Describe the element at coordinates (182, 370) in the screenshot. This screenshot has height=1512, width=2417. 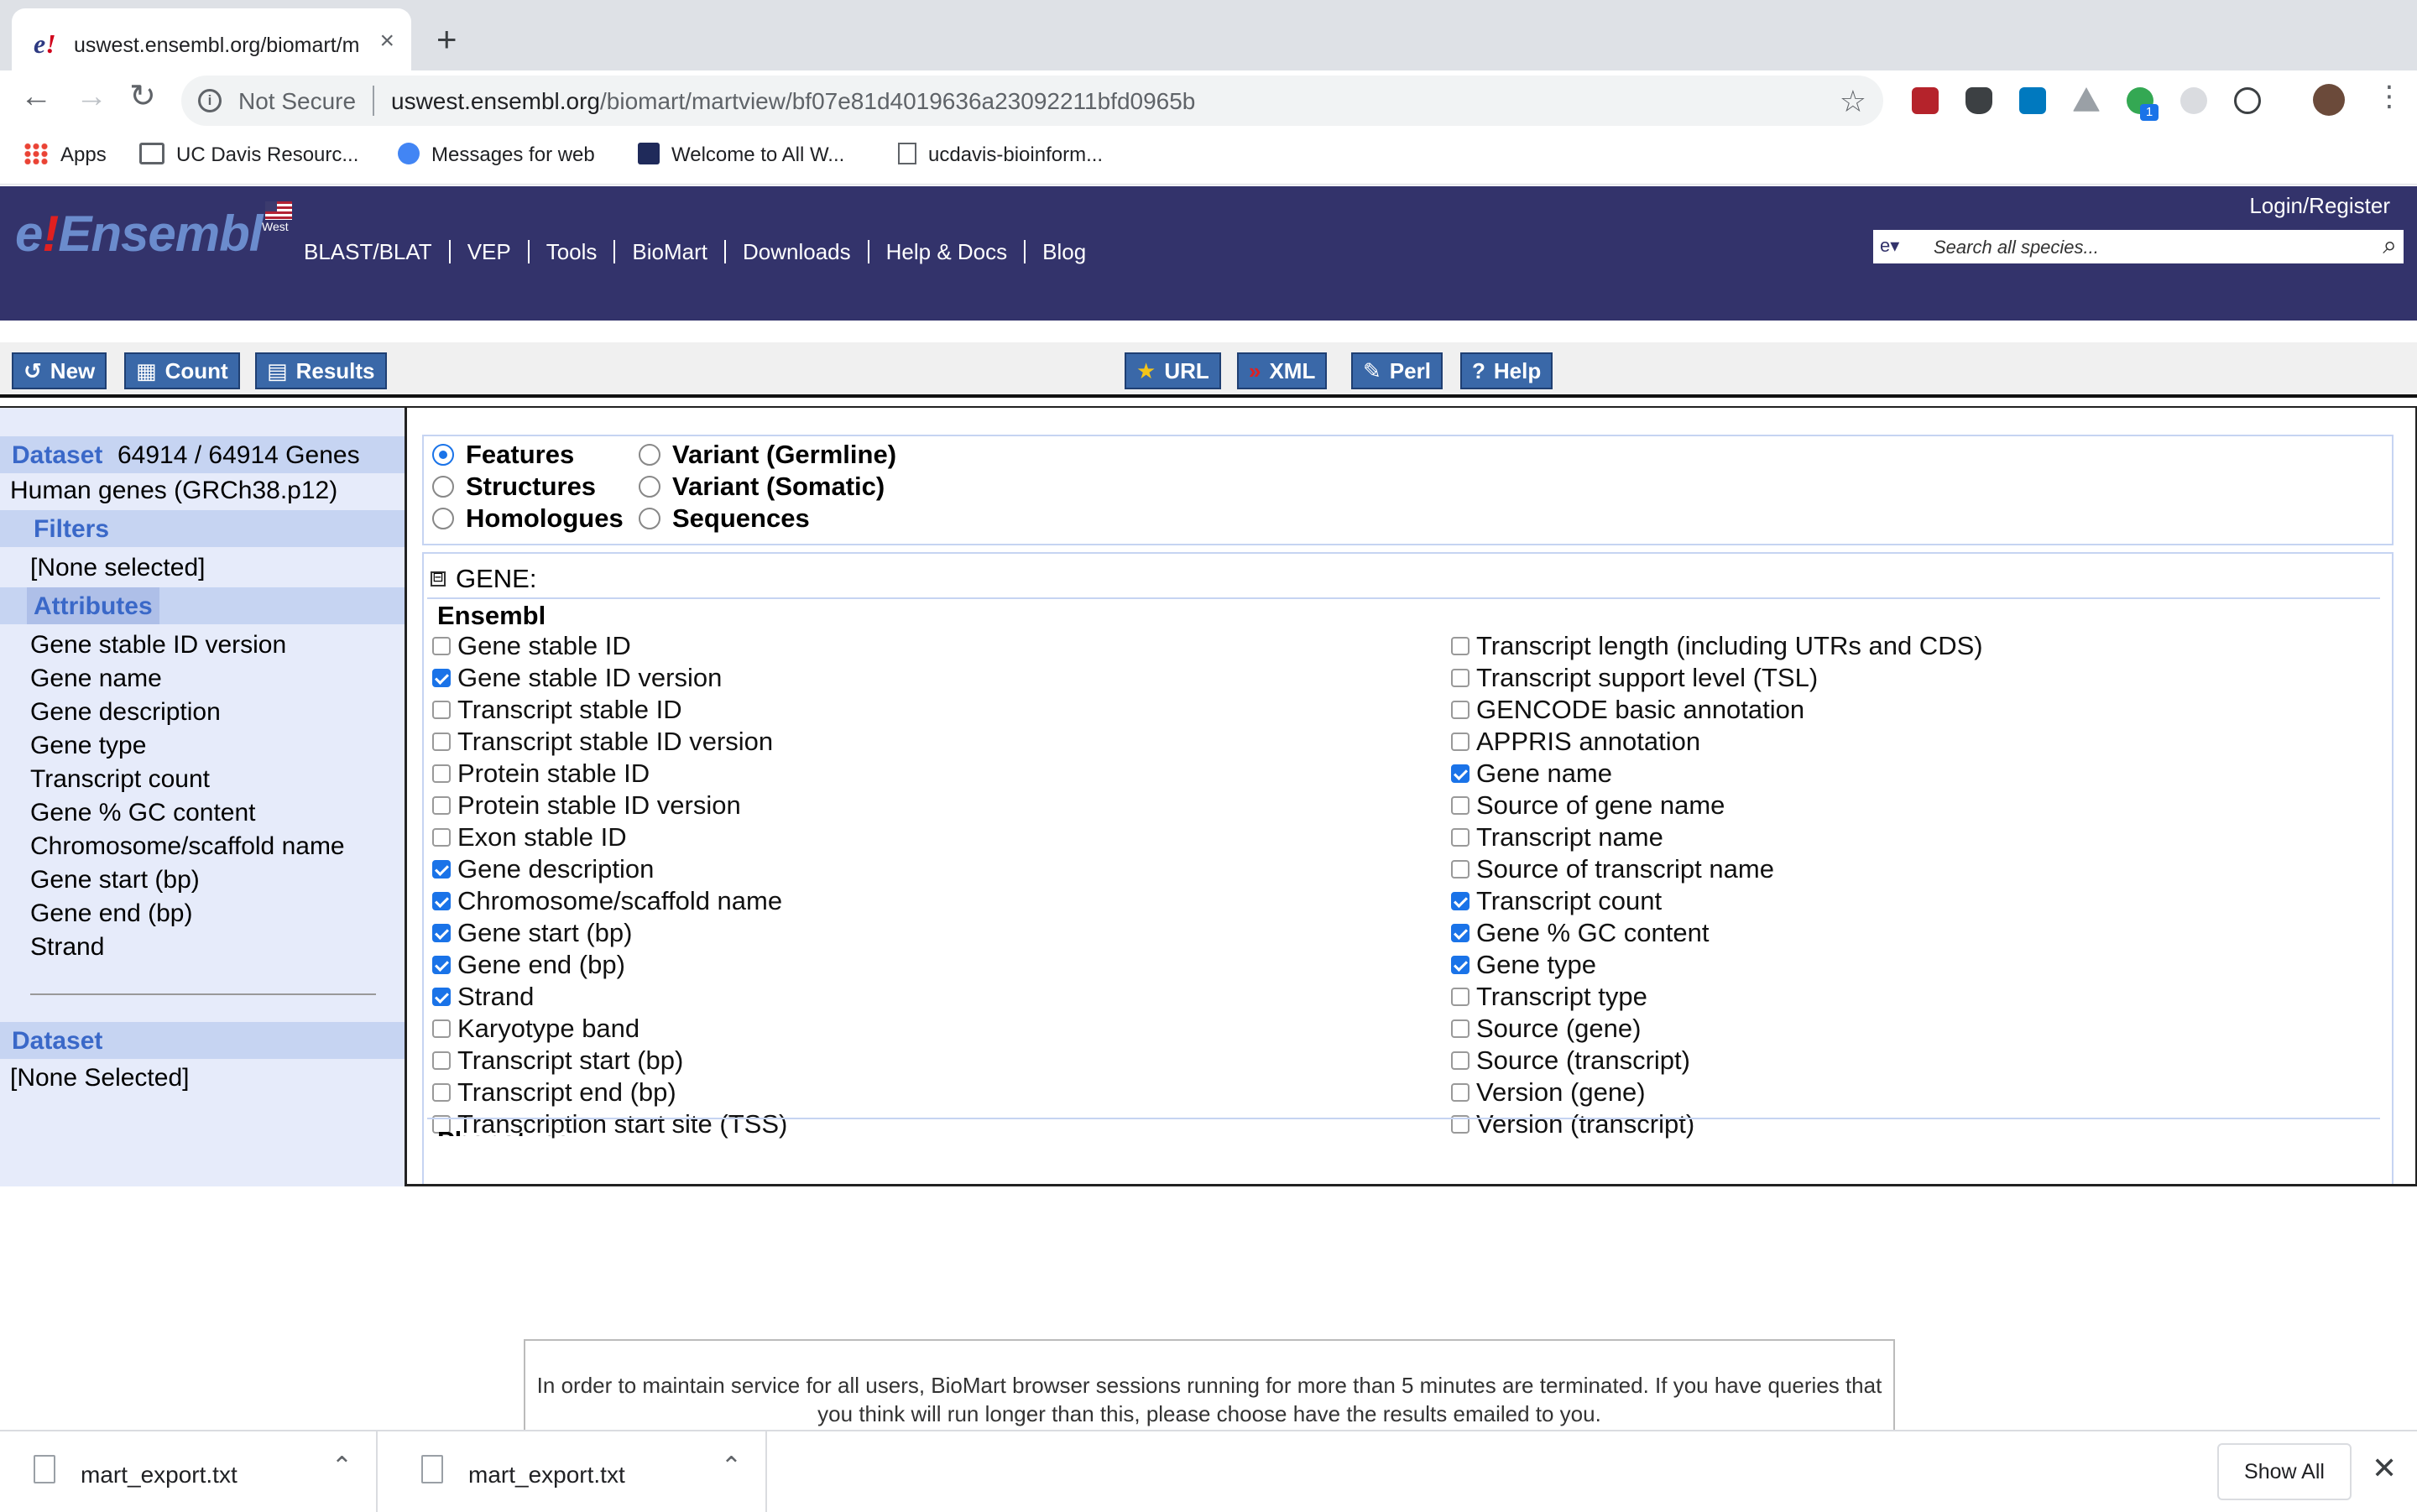
I see `count-button: ▦ Count` at that location.